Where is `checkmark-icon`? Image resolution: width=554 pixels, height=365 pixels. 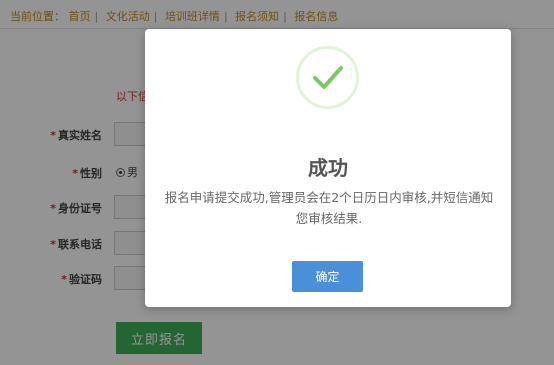
checkmark-icon is located at coordinates (328, 77).